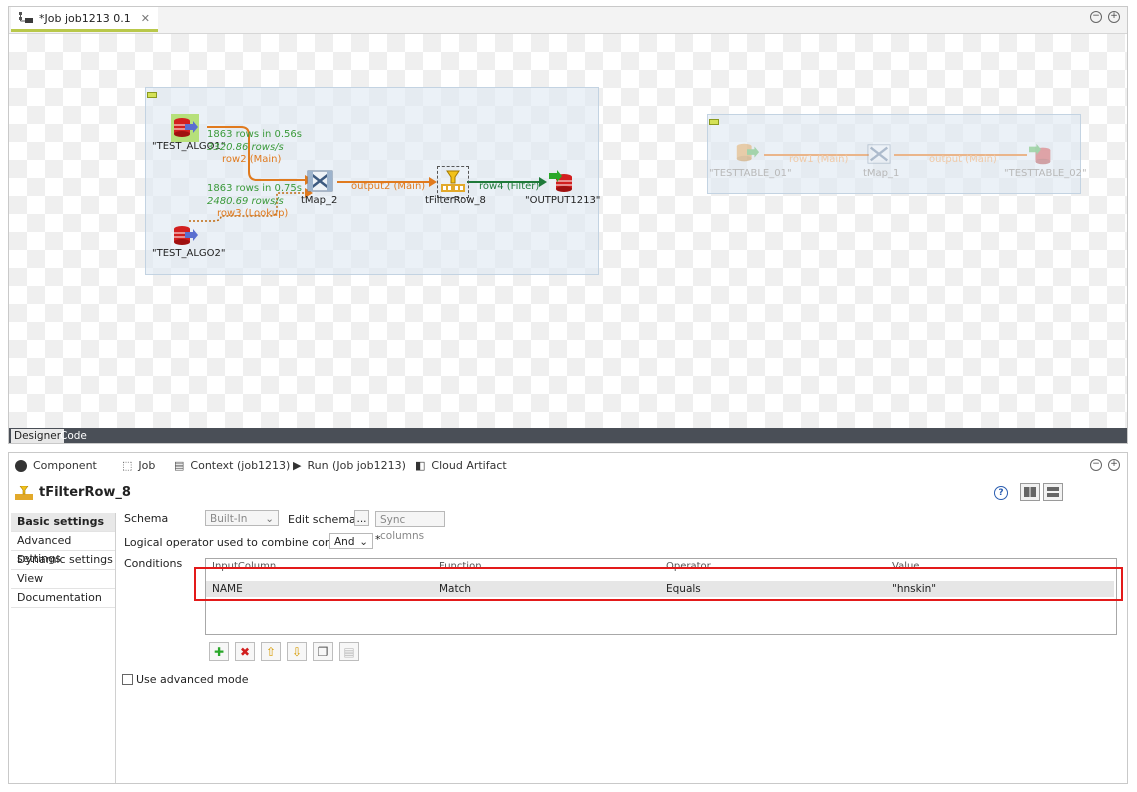 The height and width of the screenshot is (792, 1137). I want to click on paste-button: ▤, so click(349, 651).